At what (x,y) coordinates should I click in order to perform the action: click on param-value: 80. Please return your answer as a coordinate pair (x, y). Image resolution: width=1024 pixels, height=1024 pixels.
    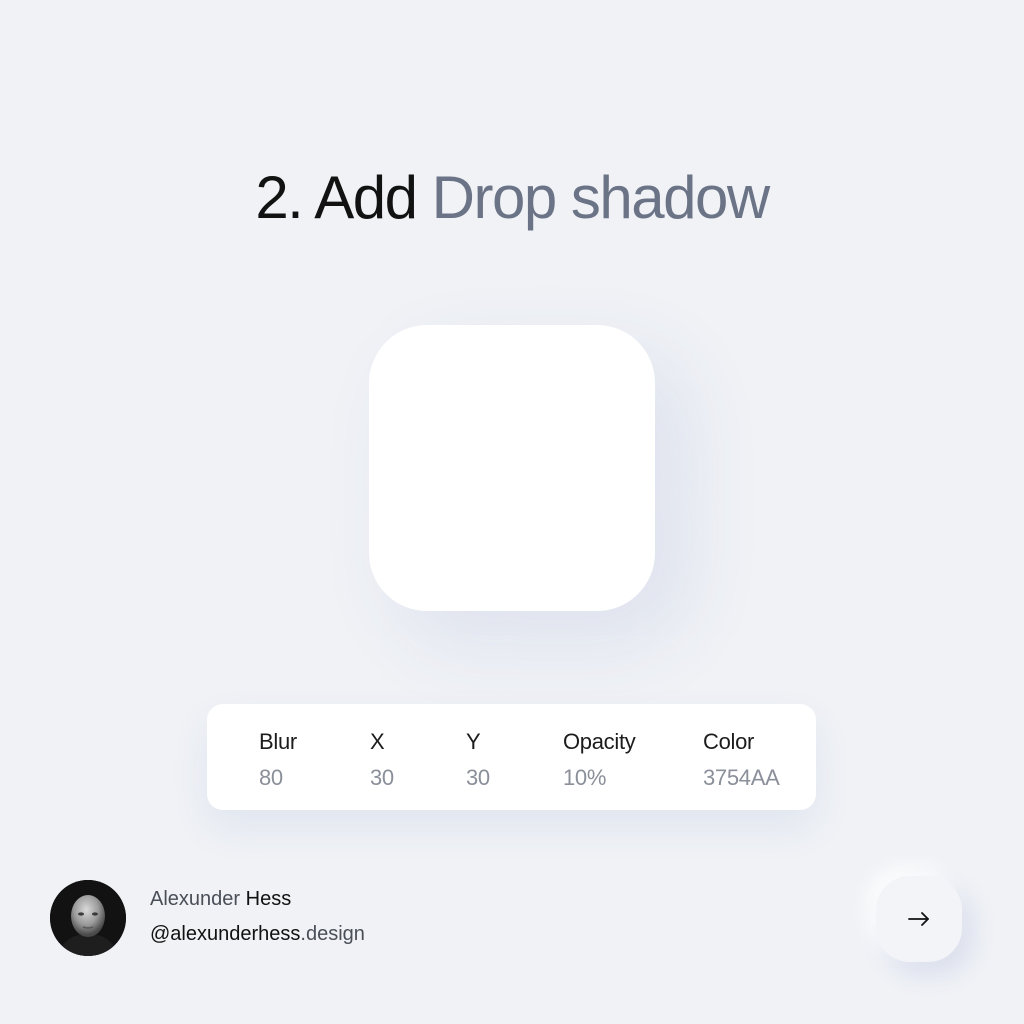
    Looking at the image, I should click on (271, 777).